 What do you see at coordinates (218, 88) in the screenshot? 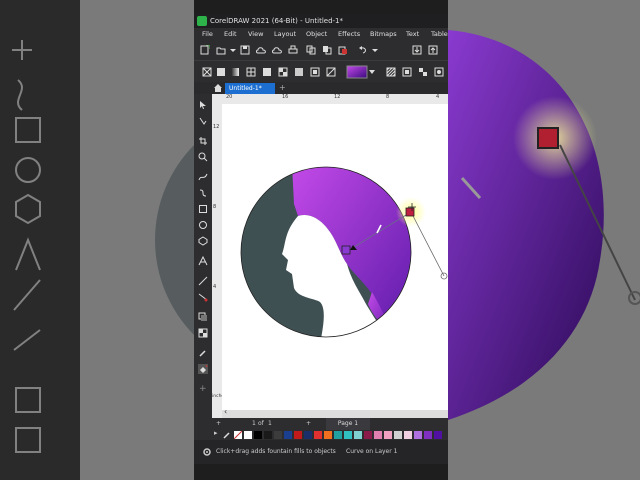
I see `home-icon` at bounding box center [218, 88].